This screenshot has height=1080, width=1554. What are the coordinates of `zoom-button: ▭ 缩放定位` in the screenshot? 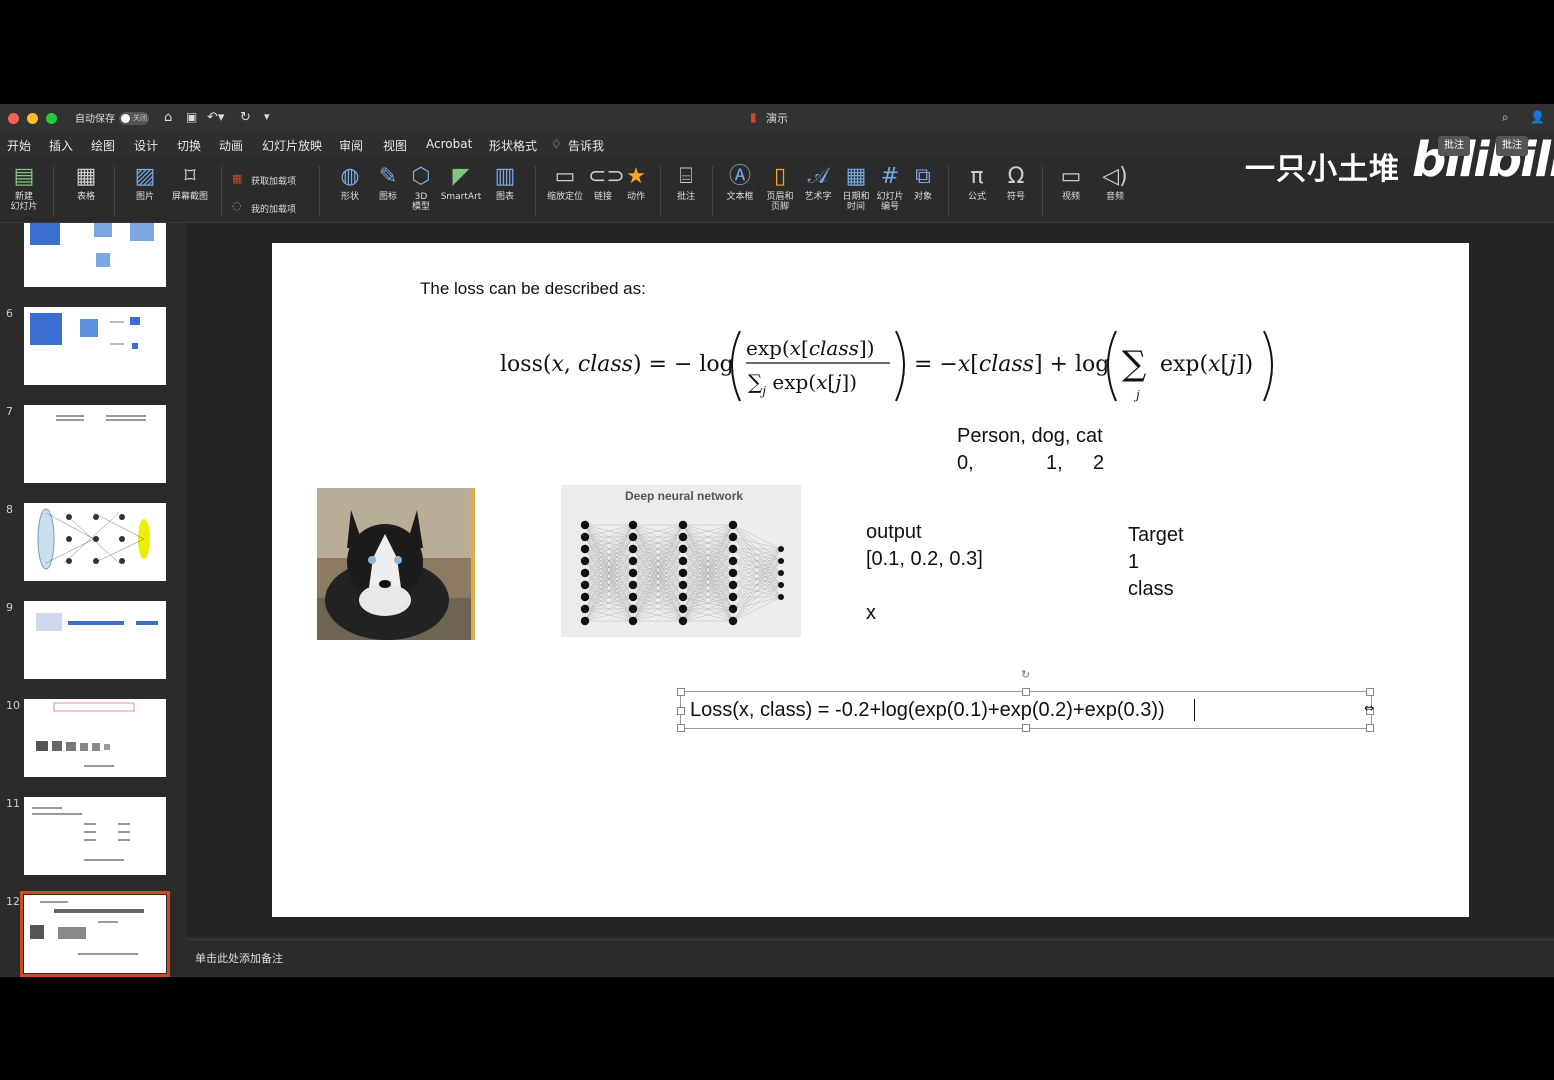 It's located at (565, 182).